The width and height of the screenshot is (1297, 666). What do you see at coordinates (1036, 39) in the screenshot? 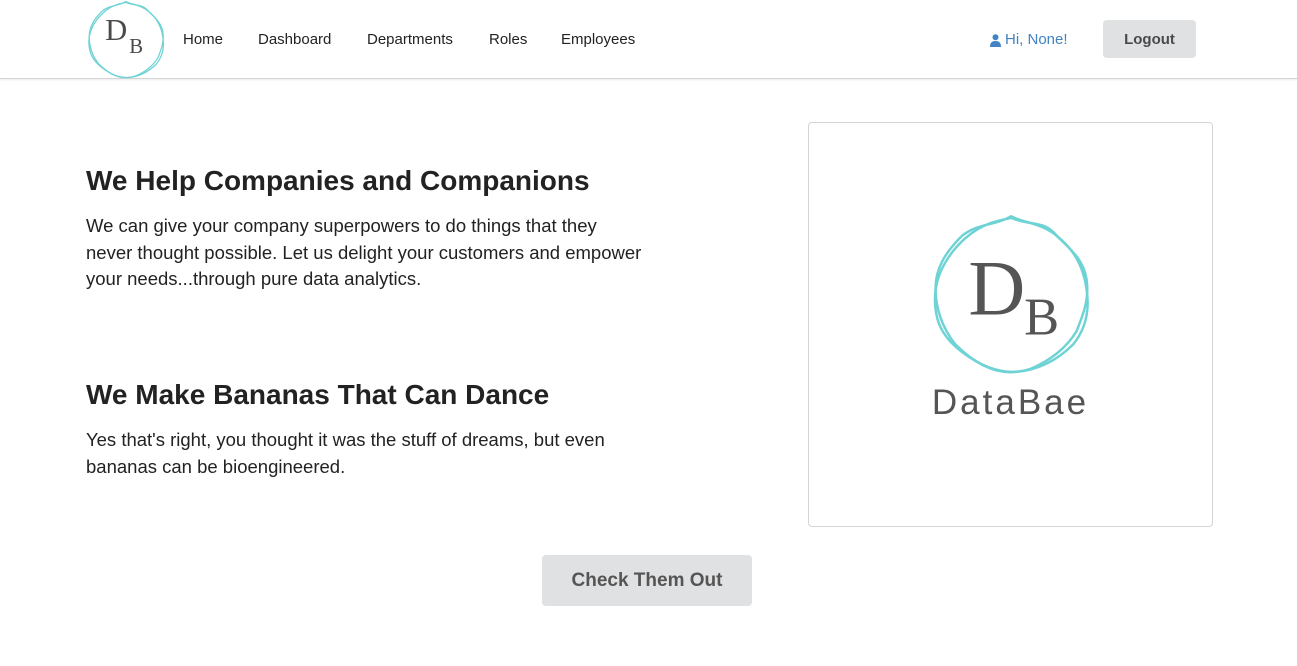
I see `greeting-text: Hi, None!` at bounding box center [1036, 39].